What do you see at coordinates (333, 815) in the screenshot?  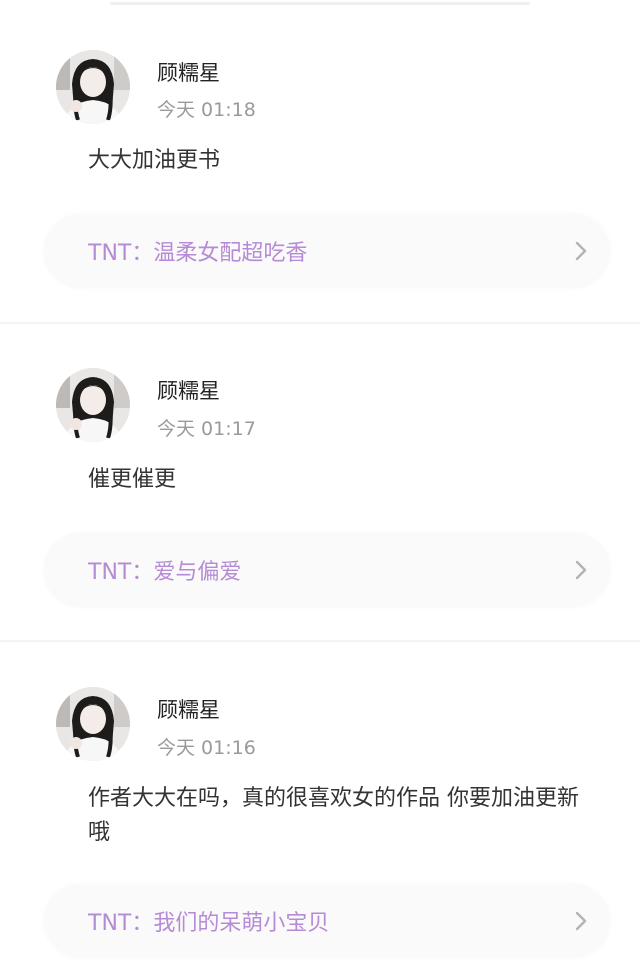 I see `comment-text: 作者大大在吗，真的很喜欢女的作品 你要加油更新哦` at bounding box center [333, 815].